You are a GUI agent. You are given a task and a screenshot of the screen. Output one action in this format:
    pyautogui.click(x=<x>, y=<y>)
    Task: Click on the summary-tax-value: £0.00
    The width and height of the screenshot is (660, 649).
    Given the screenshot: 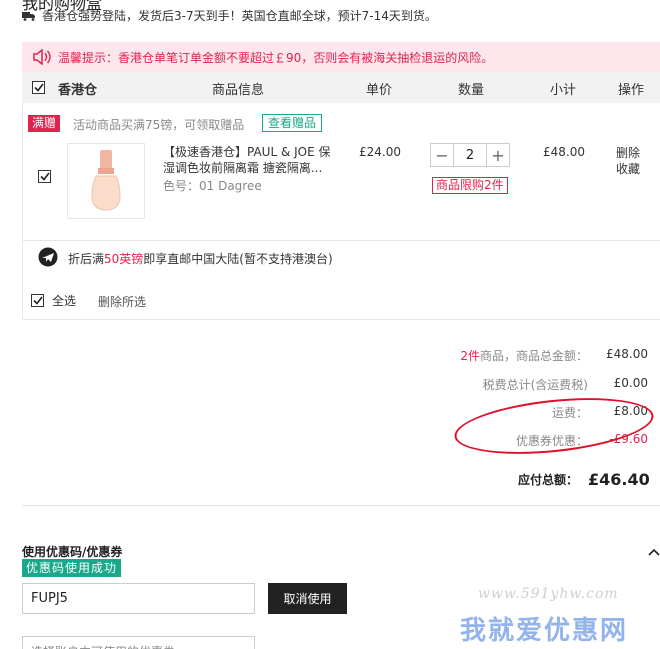 What is the action you would take?
    pyautogui.click(x=630, y=383)
    